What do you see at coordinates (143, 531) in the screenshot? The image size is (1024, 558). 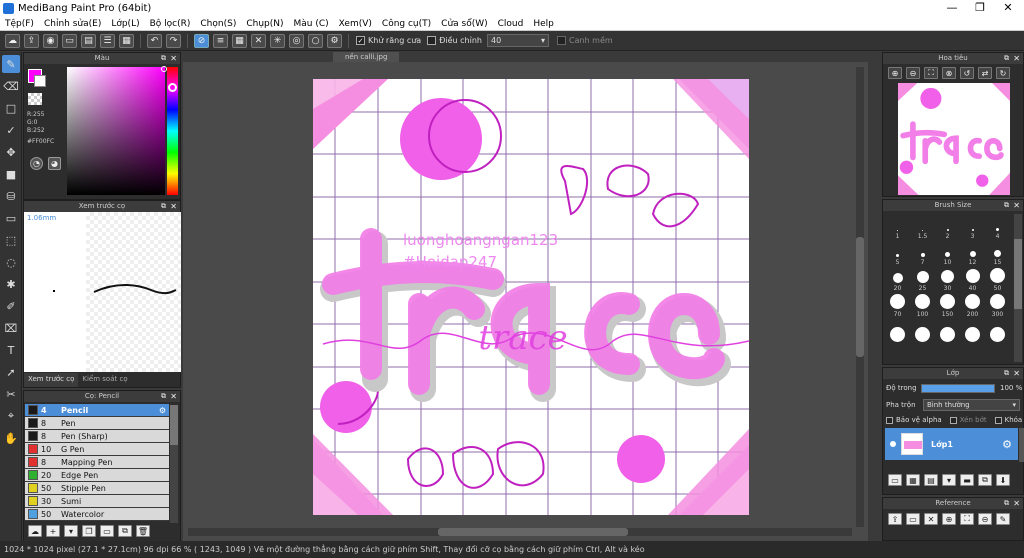 I see `trash-icon: 🗑` at bounding box center [143, 531].